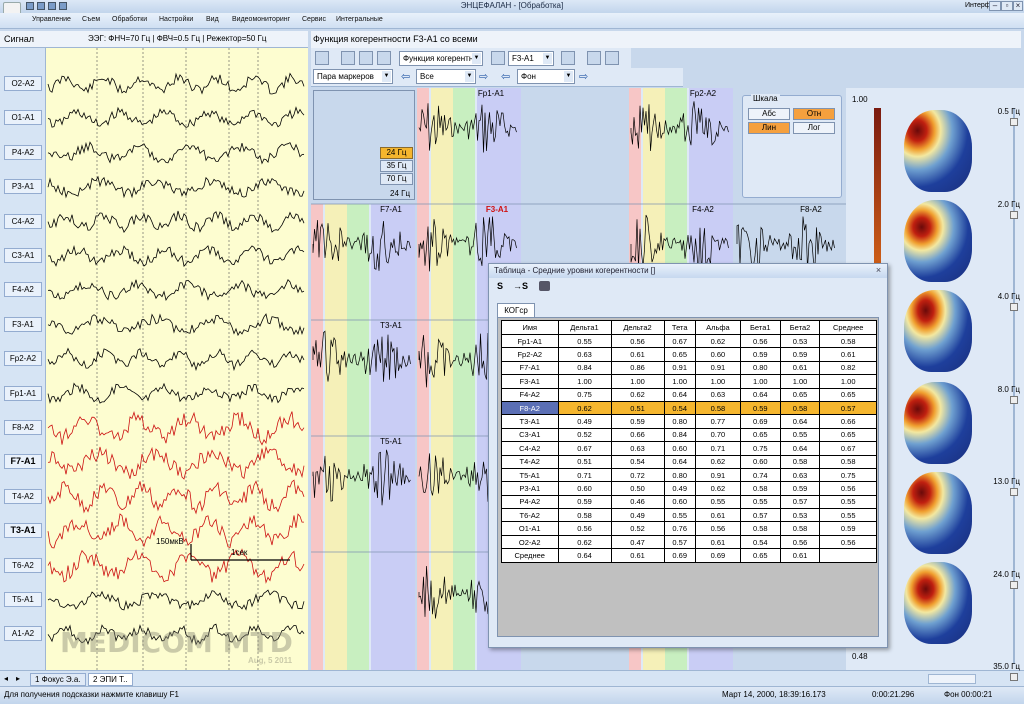 The height and width of the screenshot is (704, 1024). What do you see at coordinates (441, 58) in the screenshot?
I see `function-select: Функция когерентн ▼` at bounding box center [441, 58].